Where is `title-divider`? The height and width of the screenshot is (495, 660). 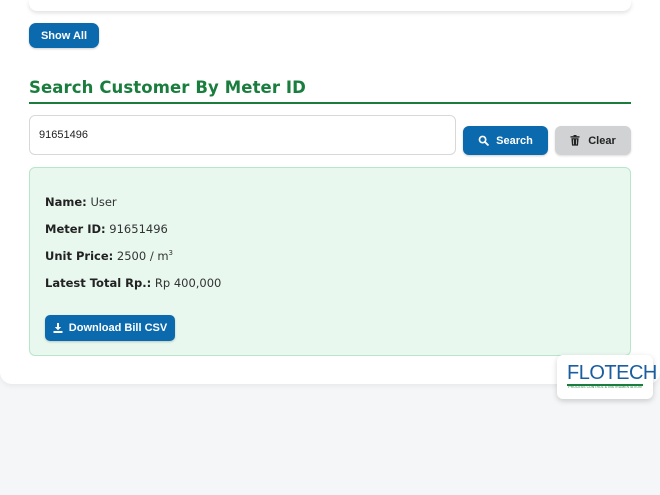
title-divider is located at coordinates (330, 103).